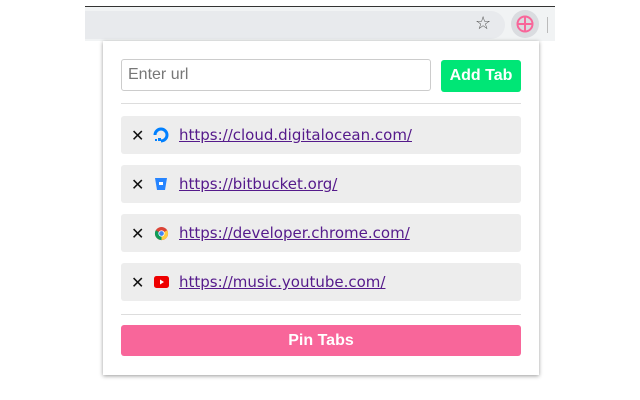  Describe the element at coordinates (547, 25) in the screenshot. I see `toolbar-divider` at that location.